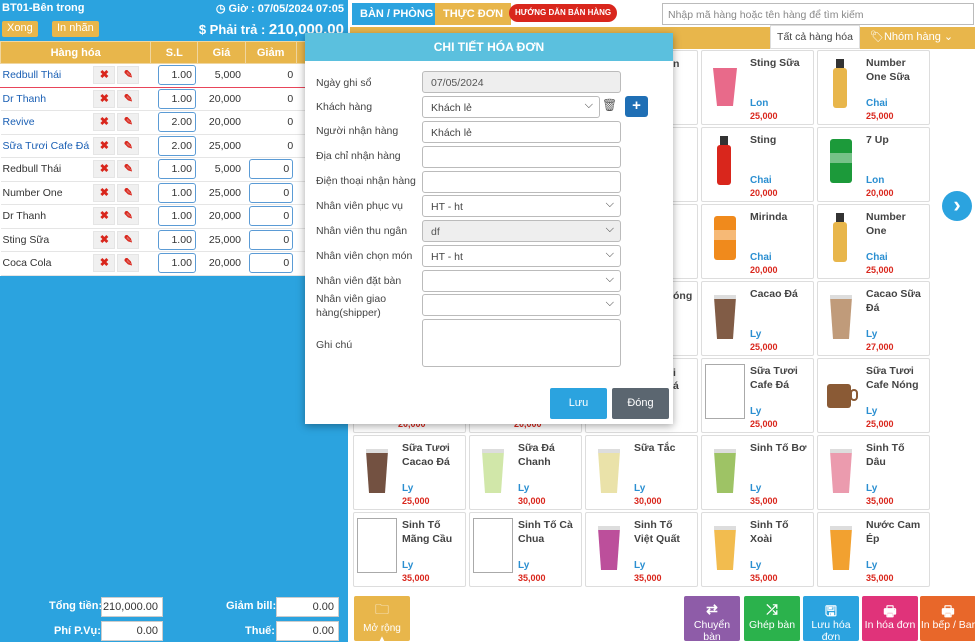  What do you see at coordinates (757, 241) in the screenshot?
I see `product-card: Mirinda Chai 20,000` at bounding box center [757, 241].